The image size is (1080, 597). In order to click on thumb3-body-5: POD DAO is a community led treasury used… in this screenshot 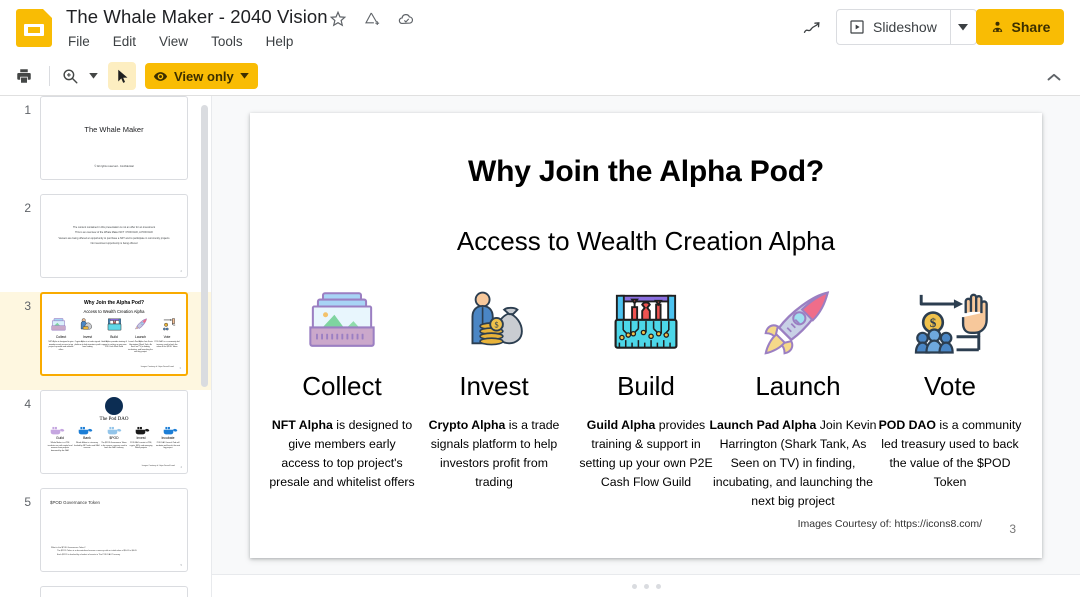, I will do `click(167, 345)`.